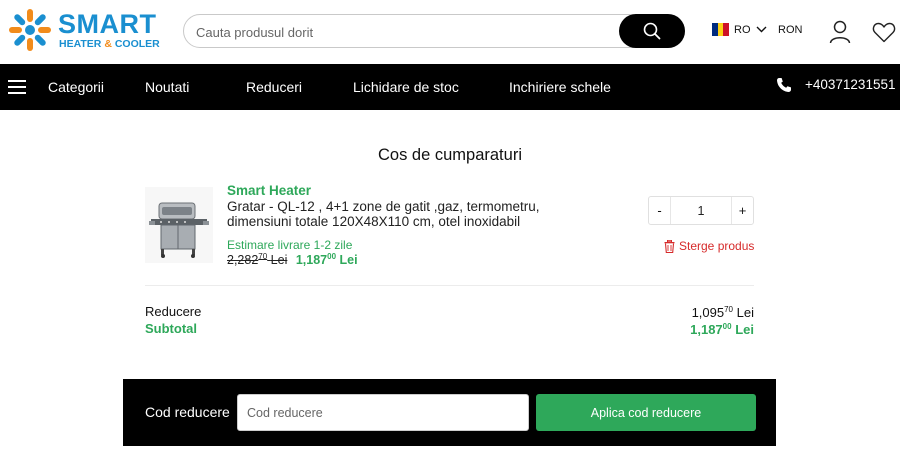  What do you see at coordinates (560, 87) in the screenshot?
I see `nav-item-inchiriere-schele: Inchiriere schele` at bounding box center [560, 87].